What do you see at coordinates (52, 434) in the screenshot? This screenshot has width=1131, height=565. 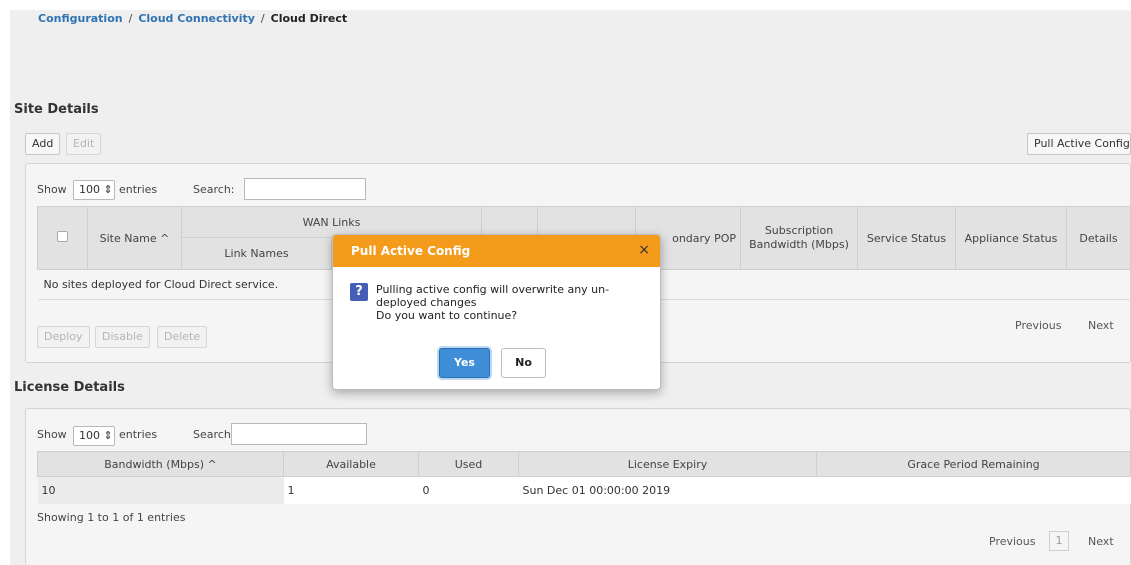 I see `license-show-label: Show` at bounding box center [52, 434].